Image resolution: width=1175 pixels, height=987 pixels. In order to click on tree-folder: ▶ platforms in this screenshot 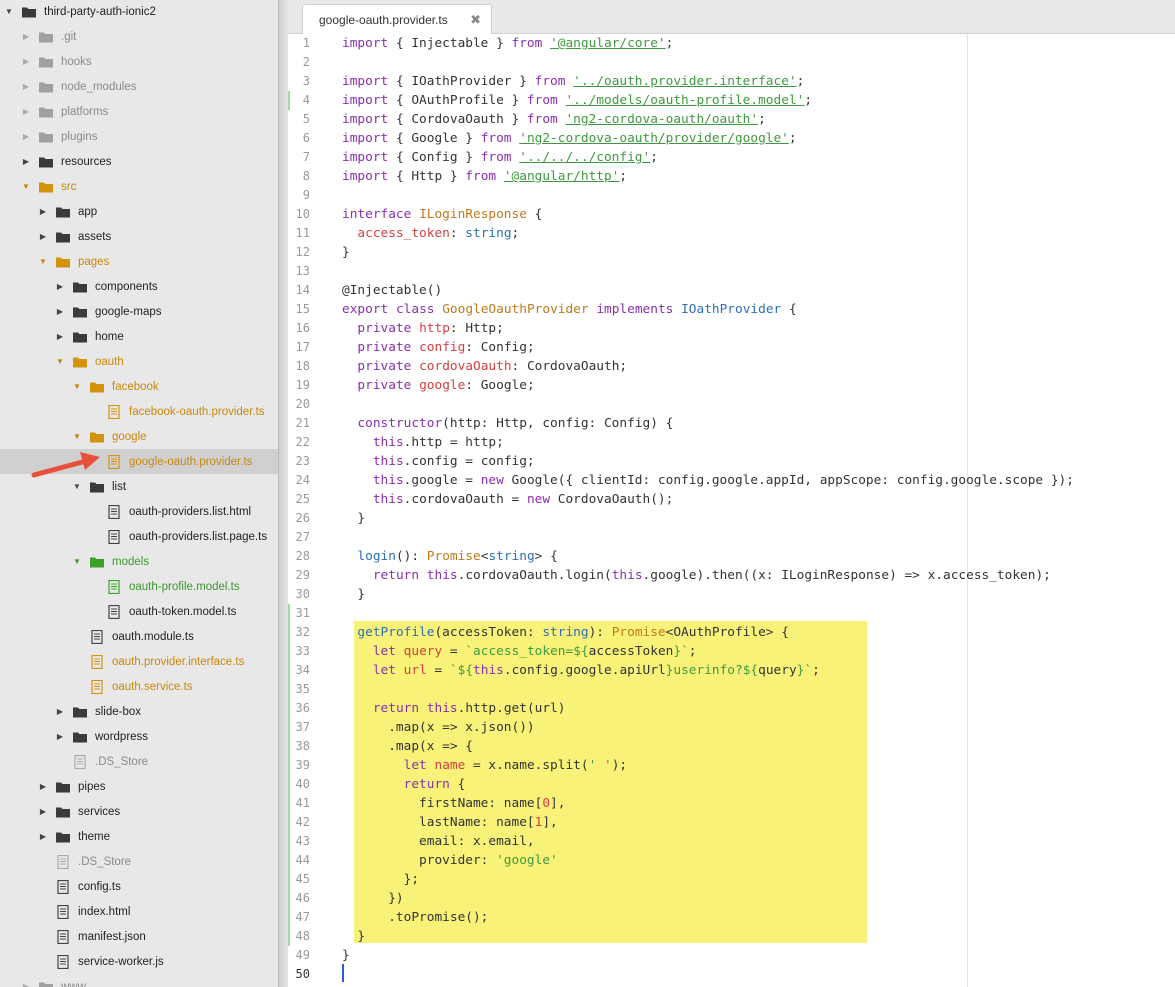, I will do `click(139, 111)`.